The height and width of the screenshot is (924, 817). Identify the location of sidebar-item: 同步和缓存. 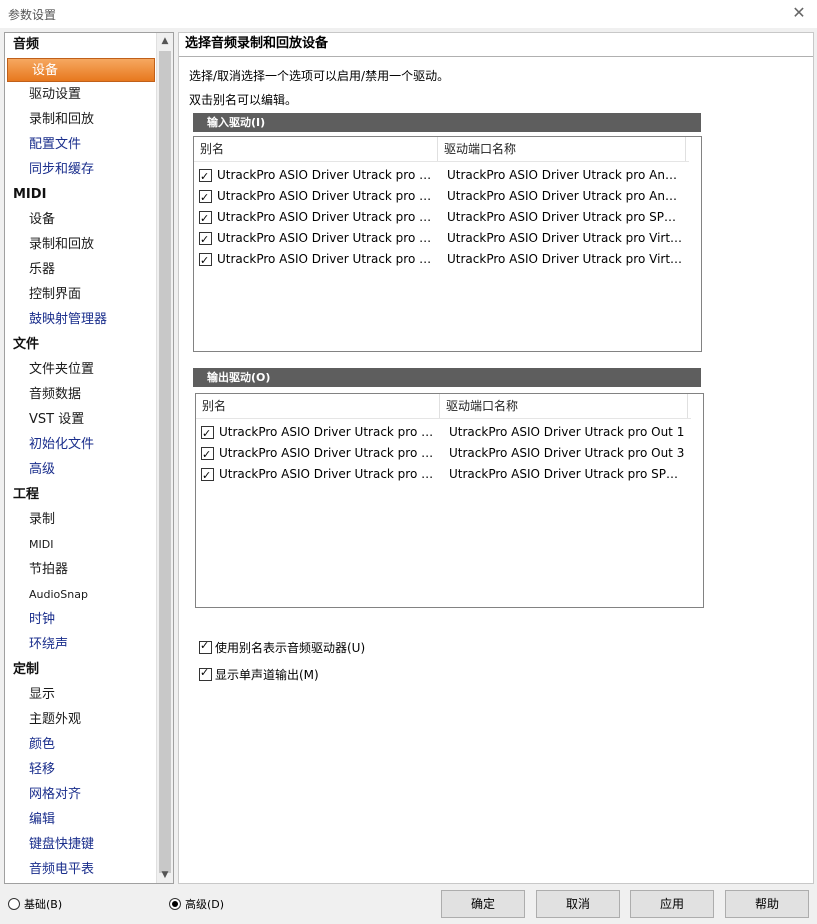
(81, 170).